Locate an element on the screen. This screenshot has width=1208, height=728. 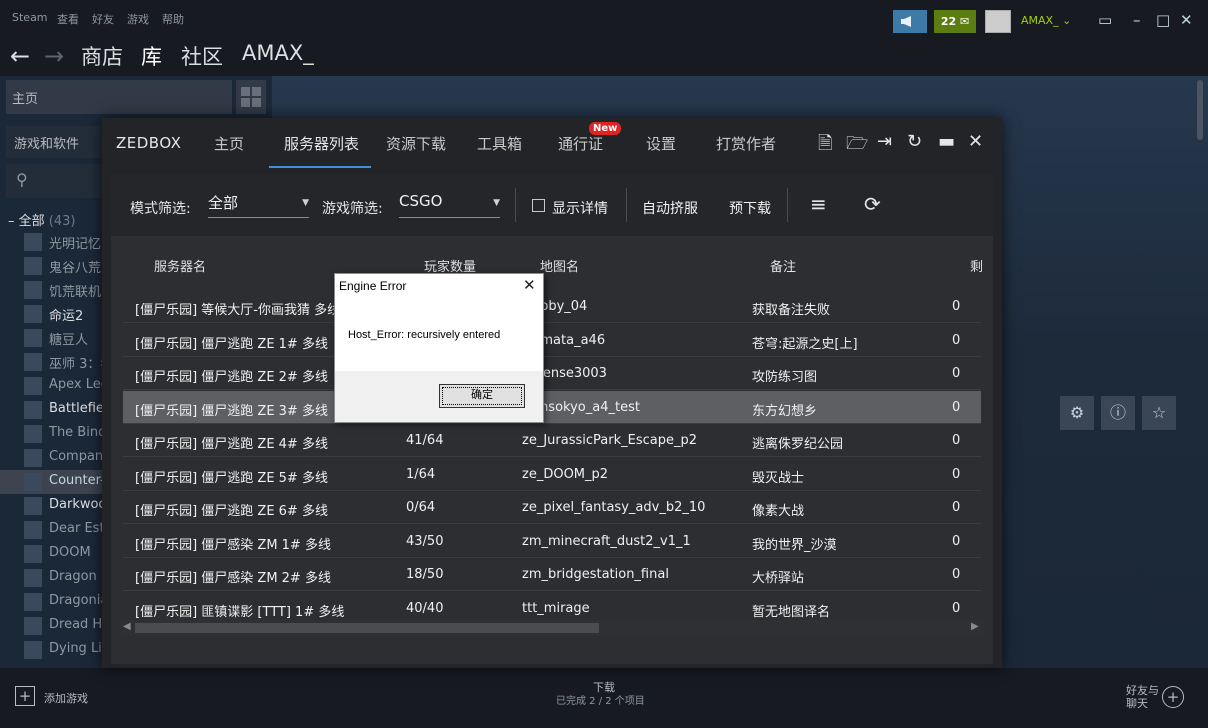
scroll-thumb is located at coordinates (367, 628).